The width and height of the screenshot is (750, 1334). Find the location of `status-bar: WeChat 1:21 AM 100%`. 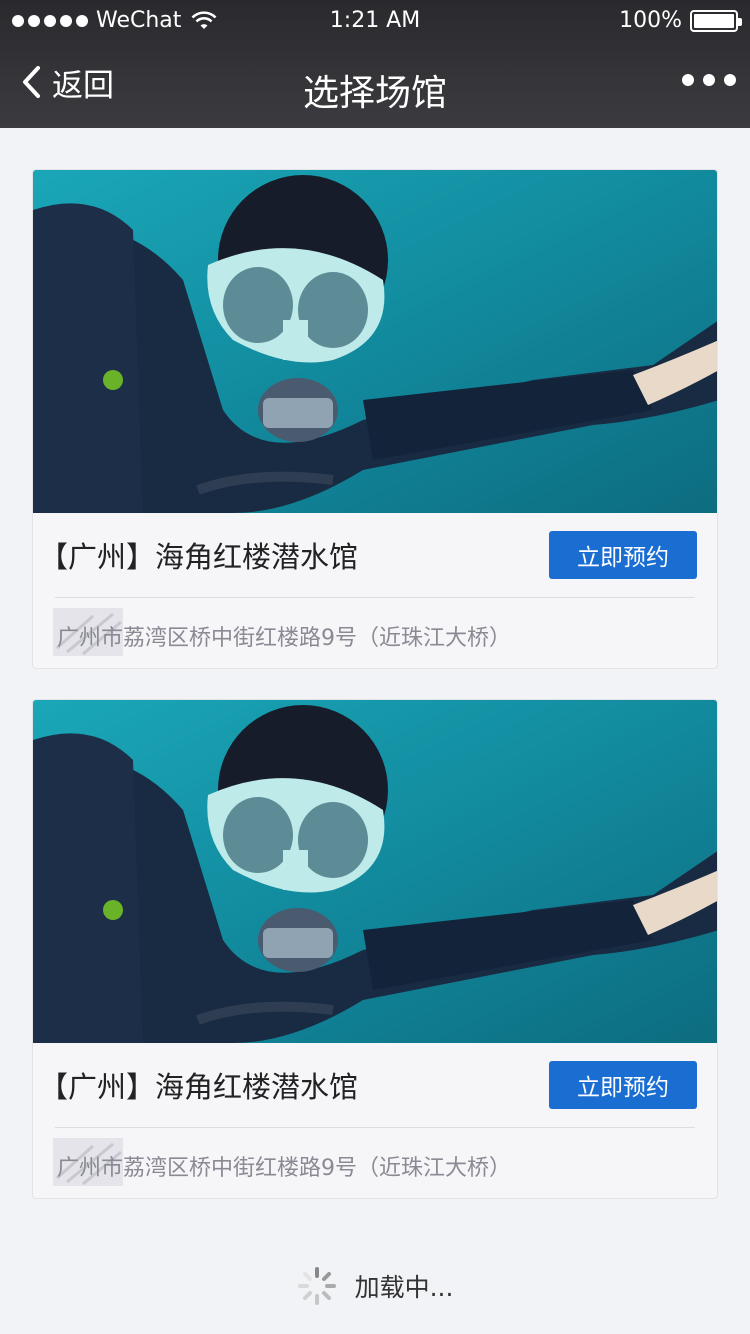

status-bar: WeChat 1:21 AM 100% is located at coordinates (375, 20).